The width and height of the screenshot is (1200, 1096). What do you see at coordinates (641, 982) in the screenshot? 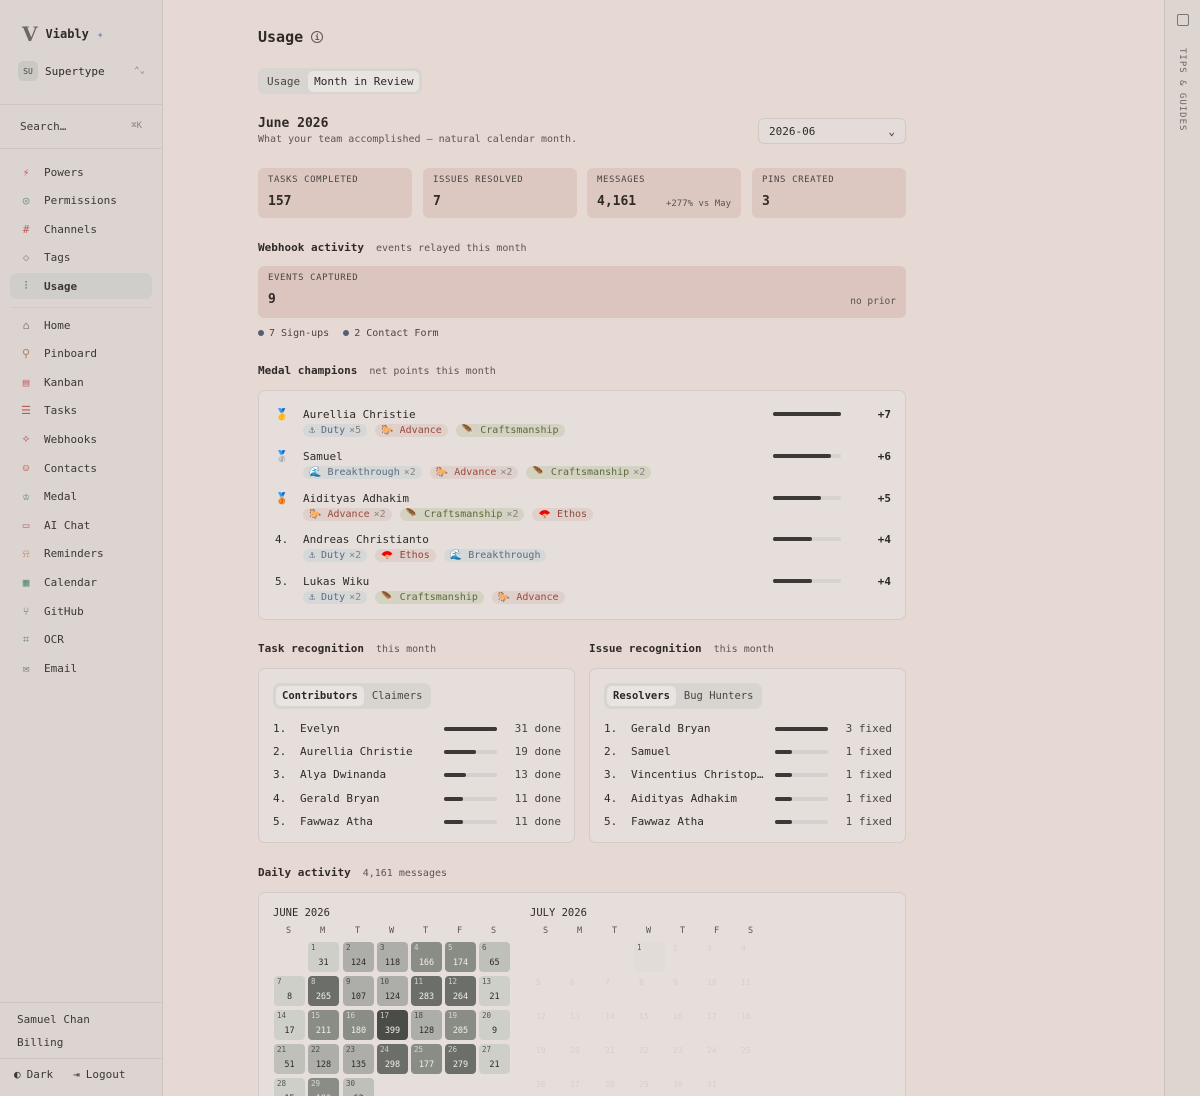
I see `calendar-day-placeholder: 8` at bounding box center [641, 982].